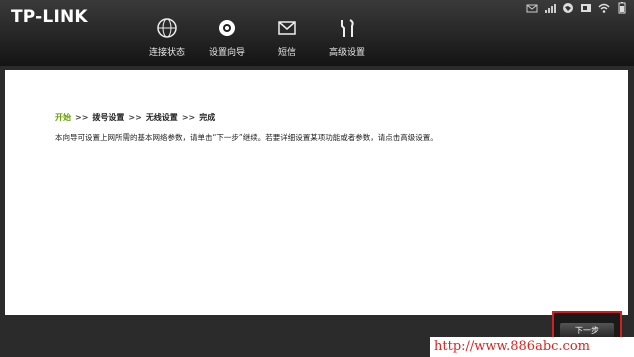 The image size is (634, 357). I want to click on brand-logo: TP-LINK, so click(49, 17).